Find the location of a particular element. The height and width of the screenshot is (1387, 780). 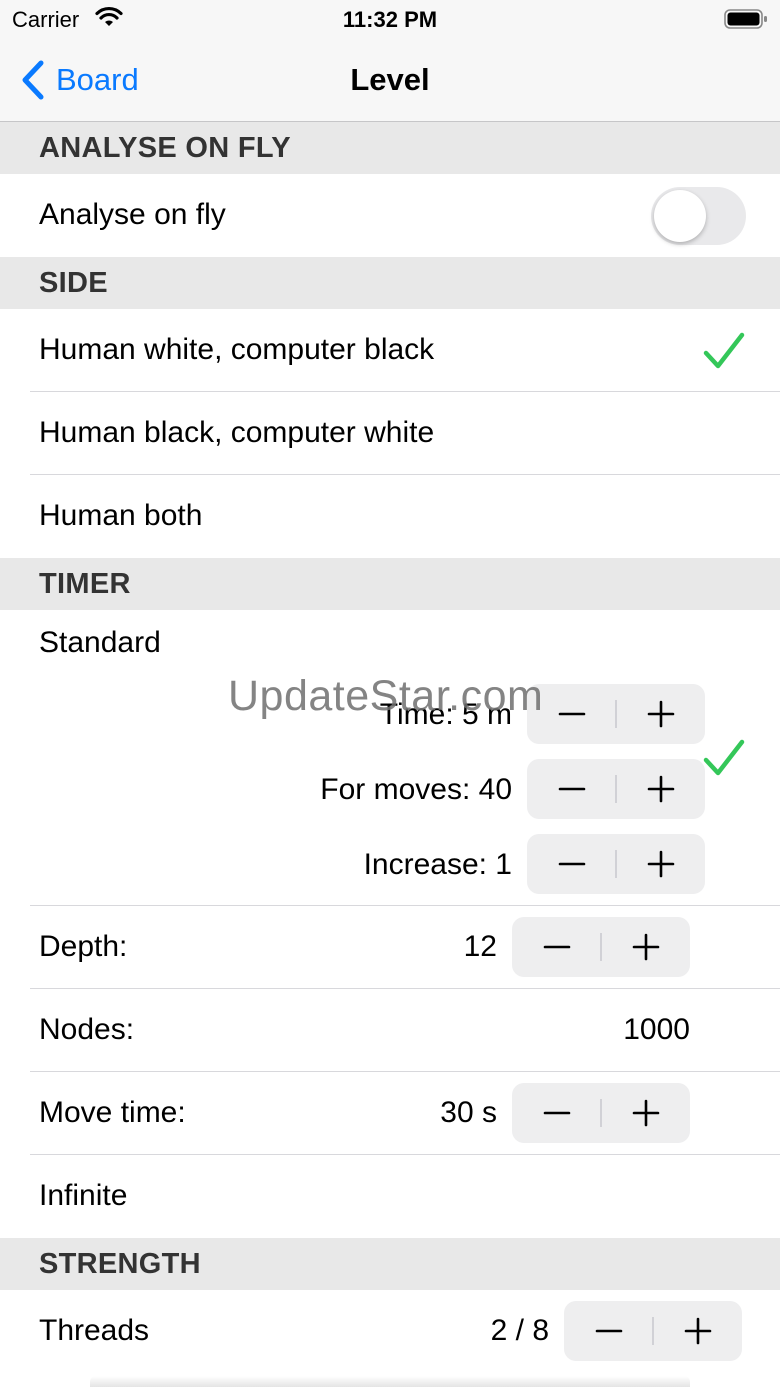

side-option-label: Human white, computer black is located at coordinates (237, 349).